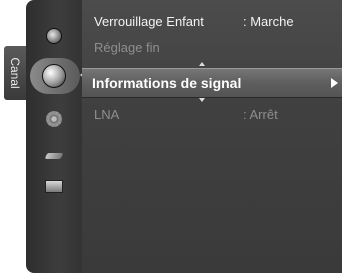  Describe the element at coordinates (202, 100) in the screenshot. I see `down-arrow-icon` at that location.